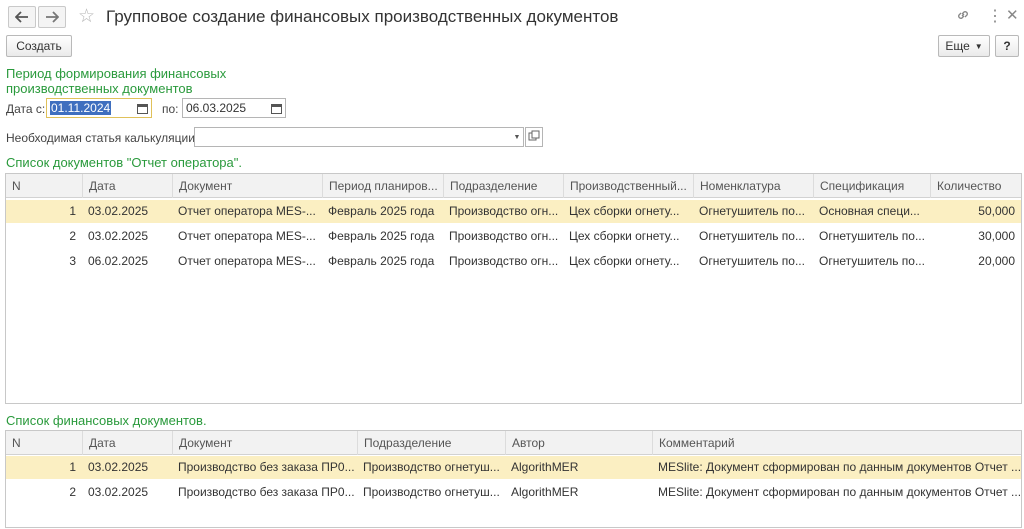 This screenshot has width=1024, height=529. I want to click on open-icon, so click(534, 135).